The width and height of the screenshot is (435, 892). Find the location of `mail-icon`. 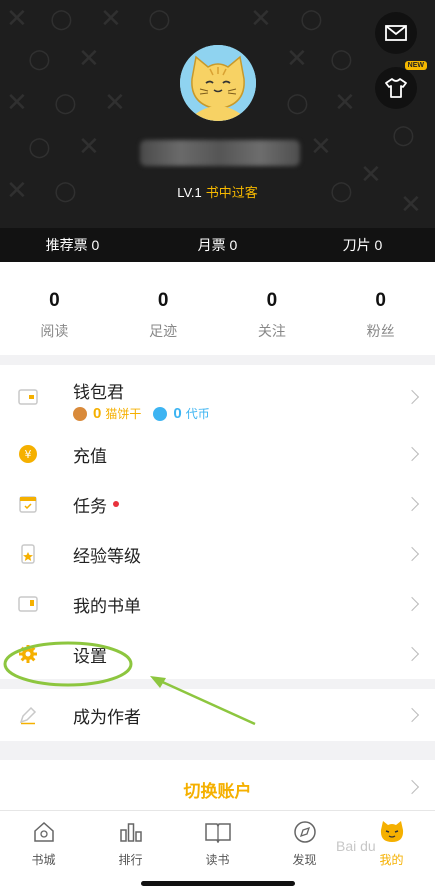

mail-icon is located at coordinates (396, 33).